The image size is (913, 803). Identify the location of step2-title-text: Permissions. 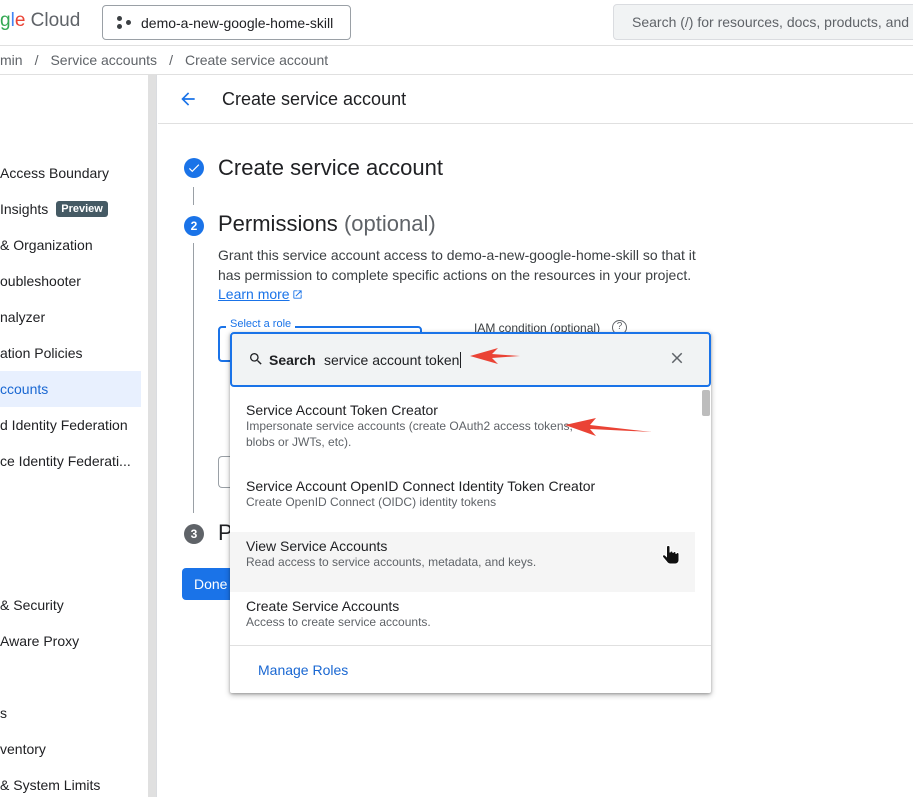
(278, 223).